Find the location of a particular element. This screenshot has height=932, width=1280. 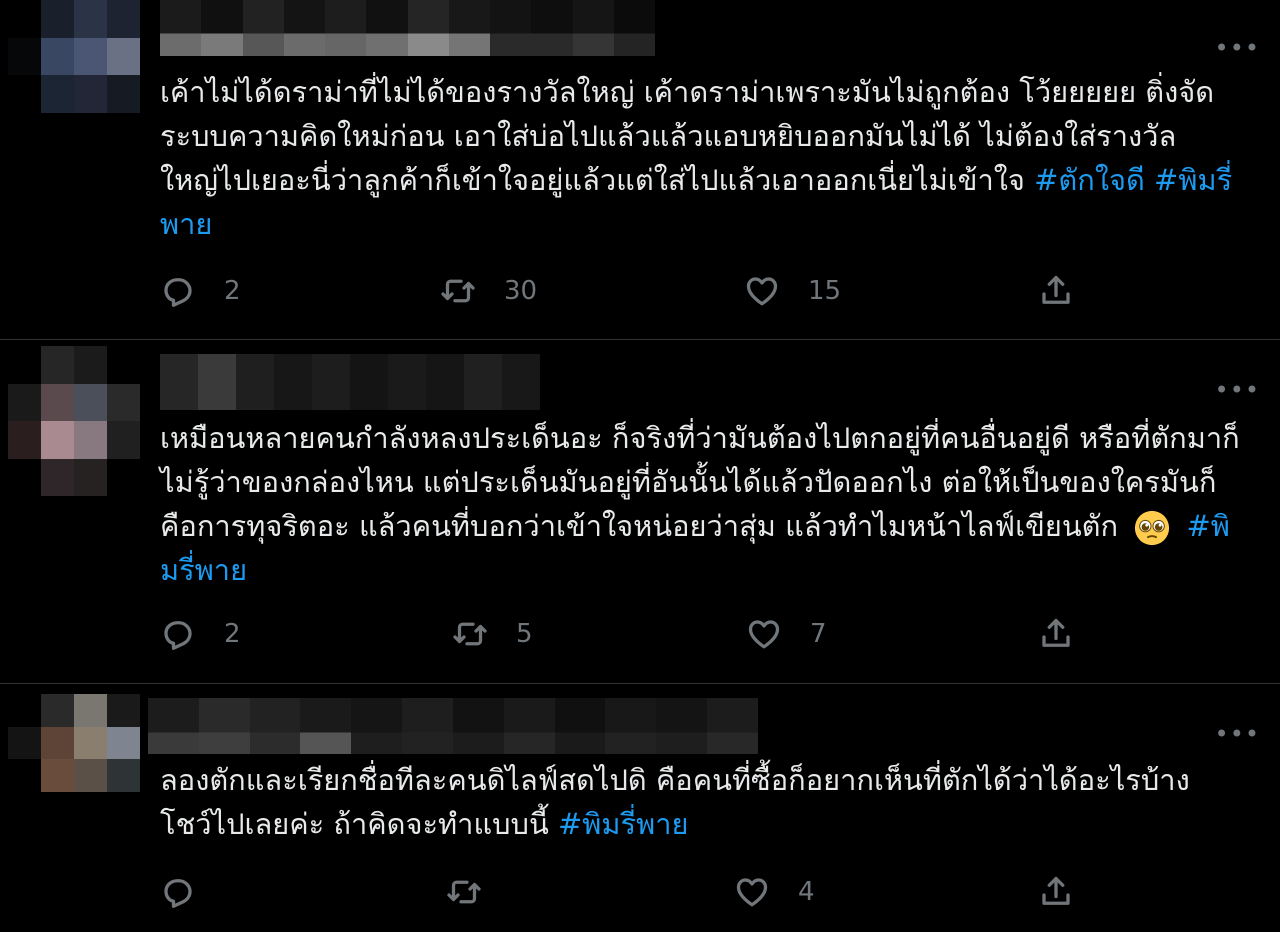

like-count: 7 is located at coordinates (818, 634).